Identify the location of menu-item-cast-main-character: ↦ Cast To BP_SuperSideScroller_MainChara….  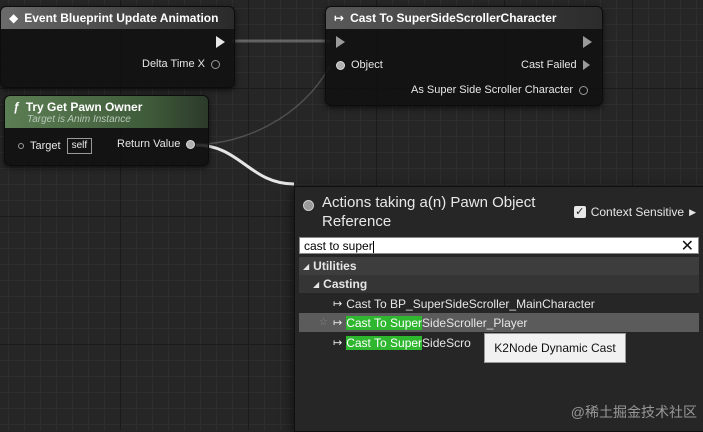
(499, 303).